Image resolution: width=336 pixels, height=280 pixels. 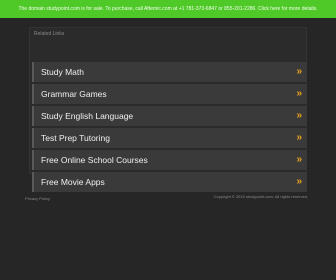 What do you see at coordinates (169, 72) in the screenshot?
I see `link-study-math: Study Math »` at bounding box center [169, 72].